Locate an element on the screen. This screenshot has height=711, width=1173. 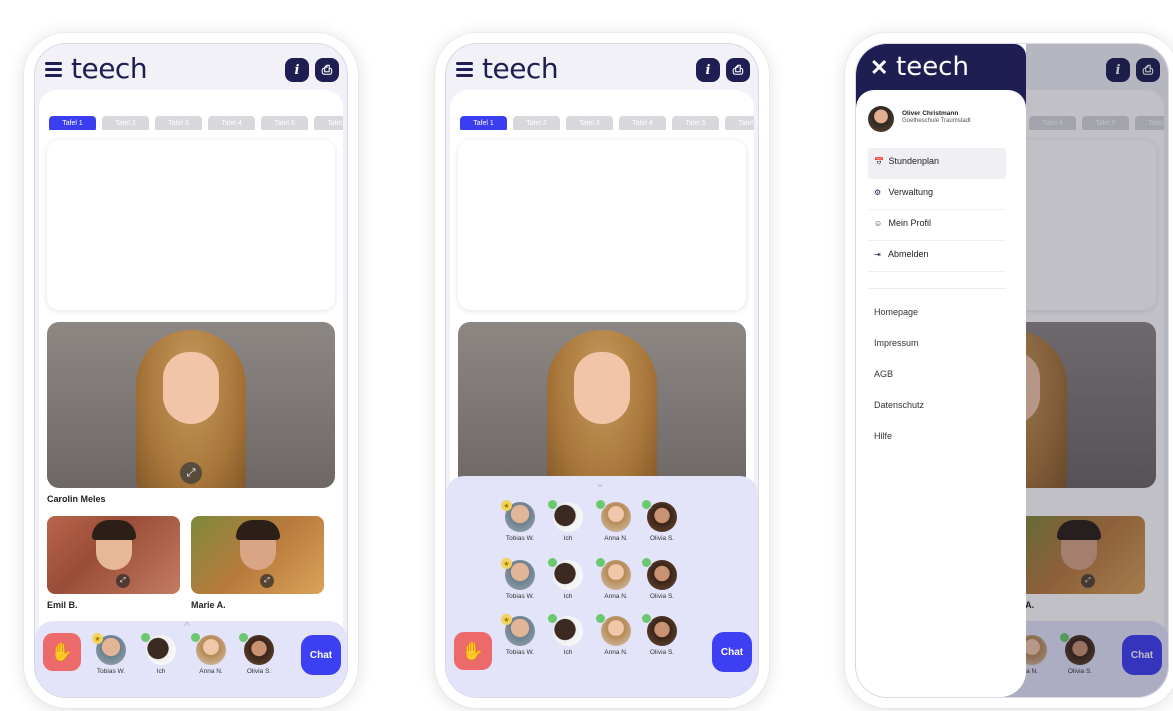
close-icon: ✕ is located at coordinates (879, 68).